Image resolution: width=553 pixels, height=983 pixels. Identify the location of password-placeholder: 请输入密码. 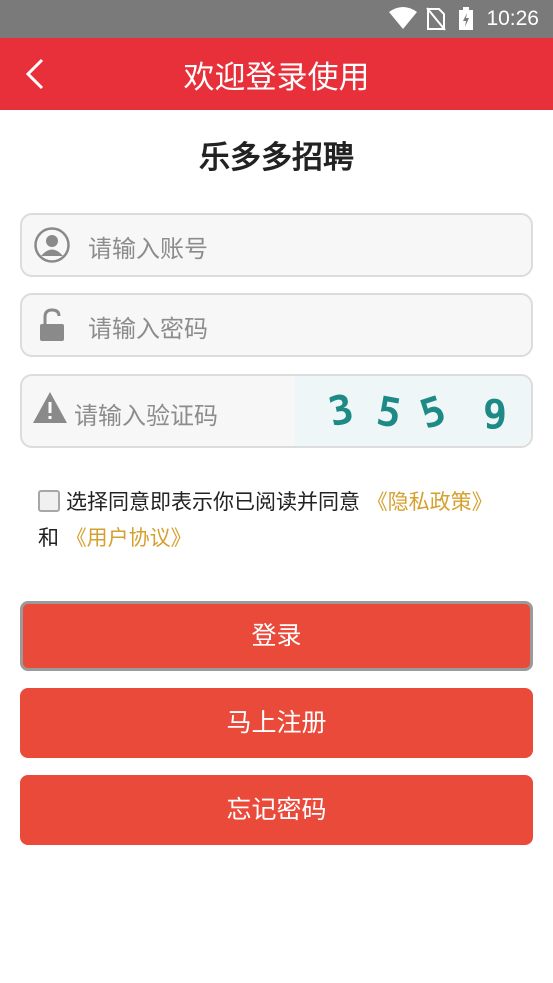
(148, 329).